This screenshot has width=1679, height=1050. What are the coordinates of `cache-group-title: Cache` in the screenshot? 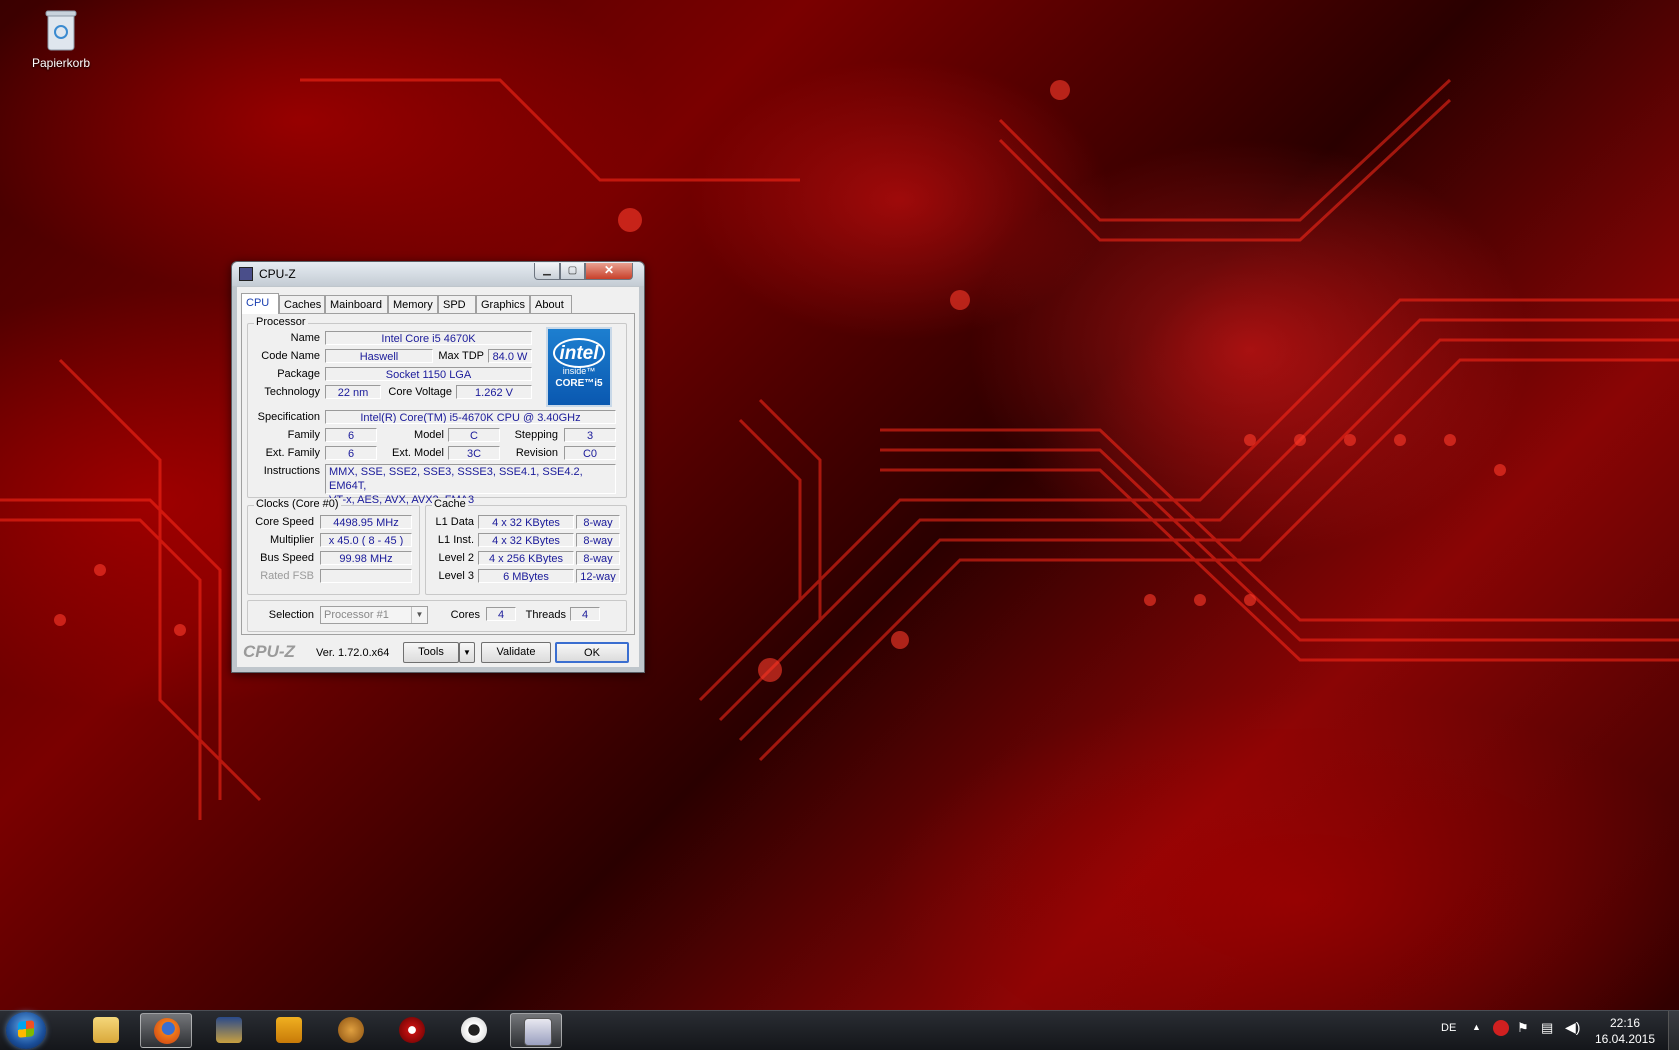 It's located at (450, 504).